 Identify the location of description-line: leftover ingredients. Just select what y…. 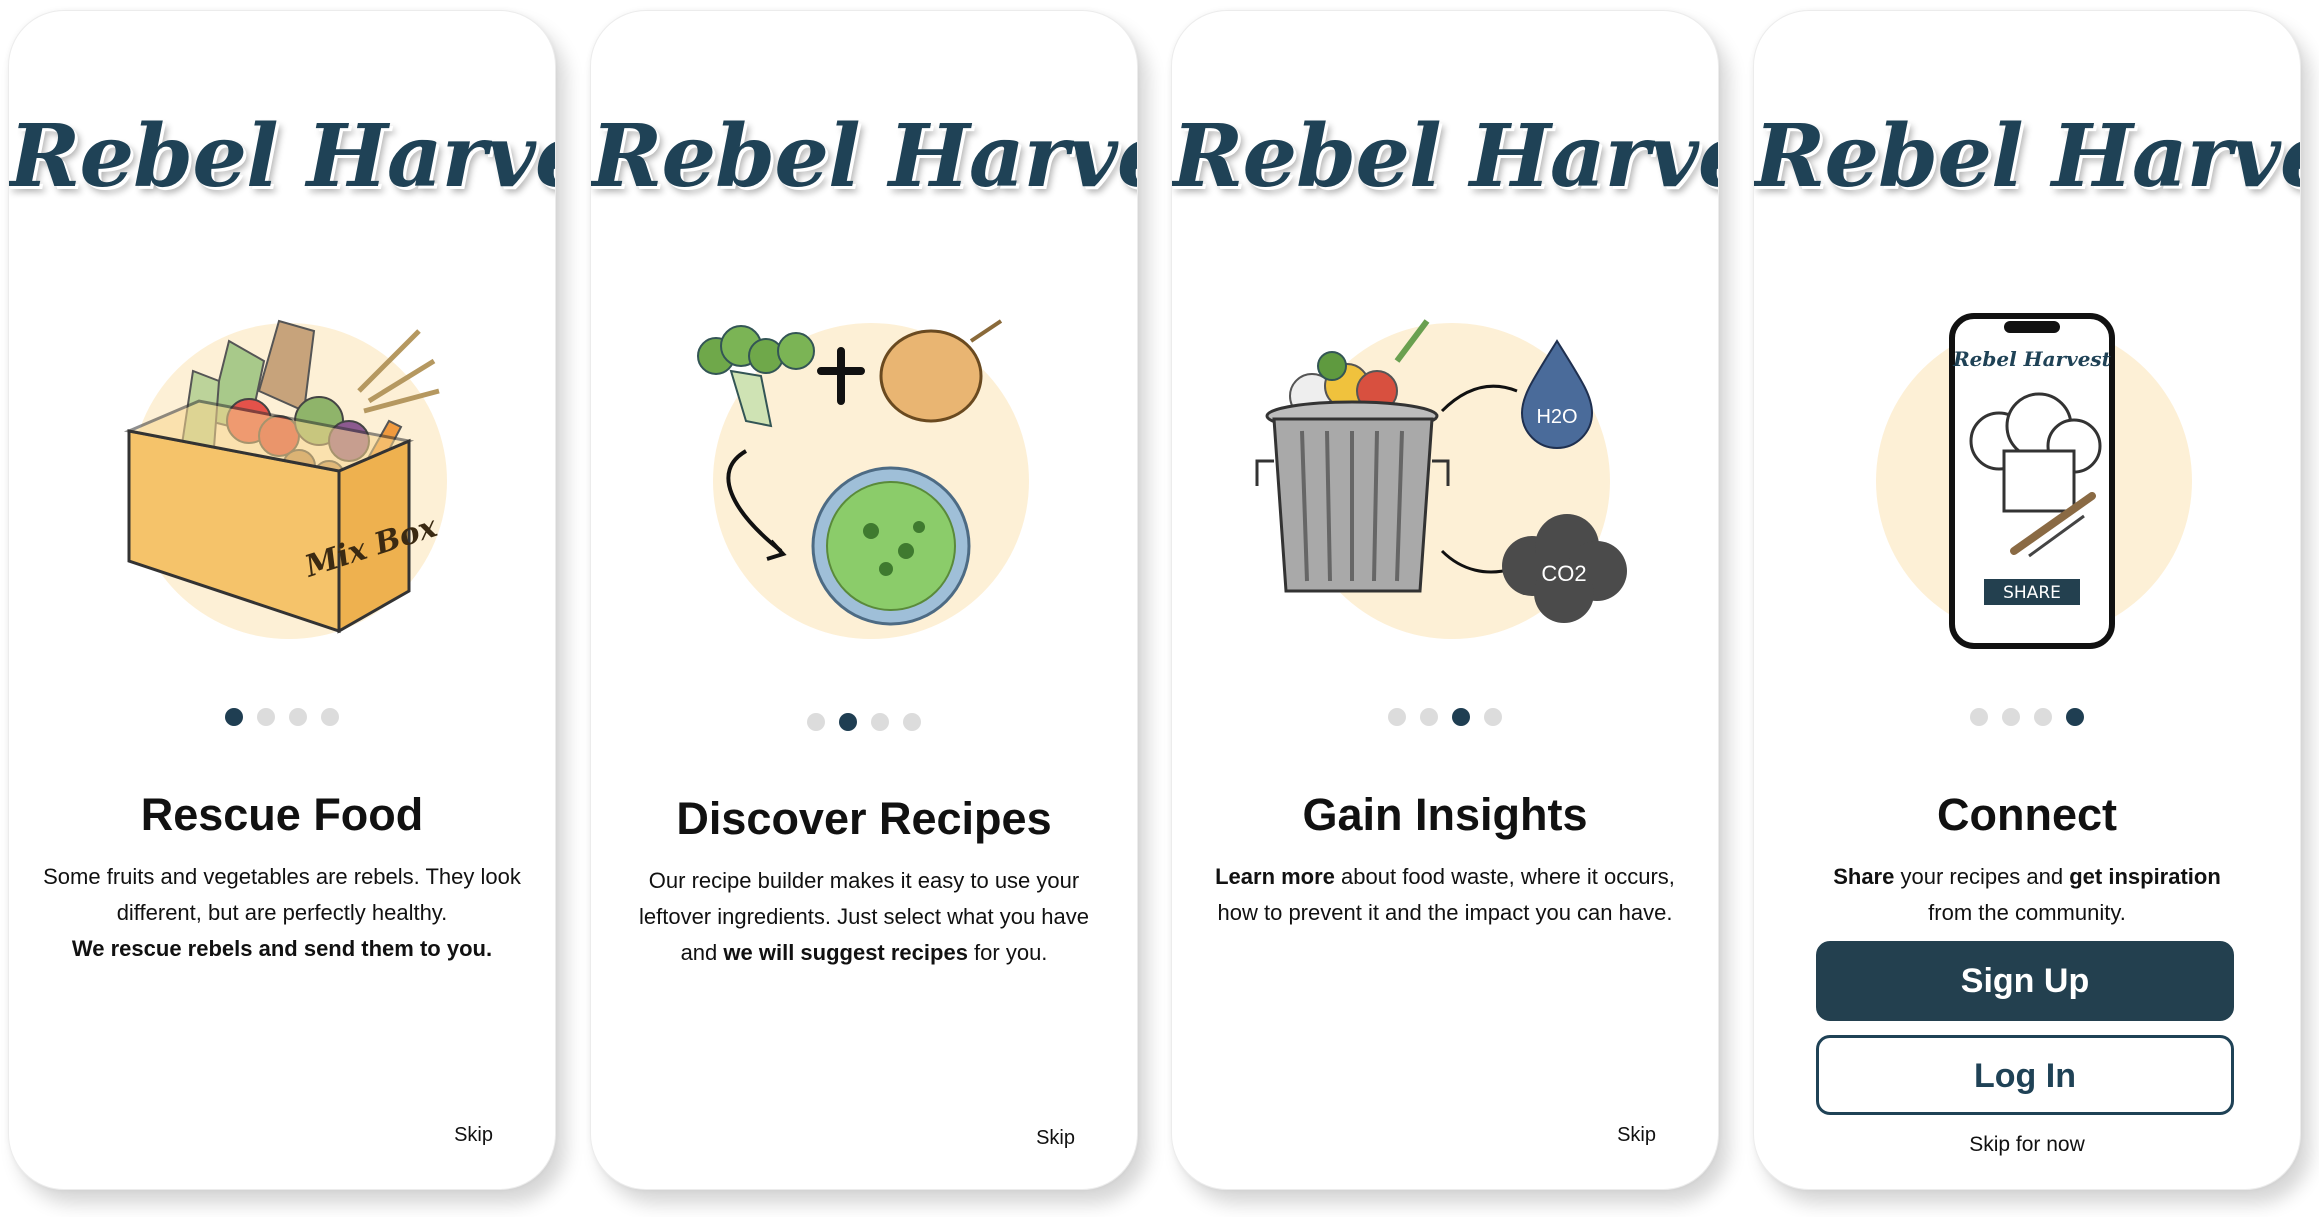
(864, 916).